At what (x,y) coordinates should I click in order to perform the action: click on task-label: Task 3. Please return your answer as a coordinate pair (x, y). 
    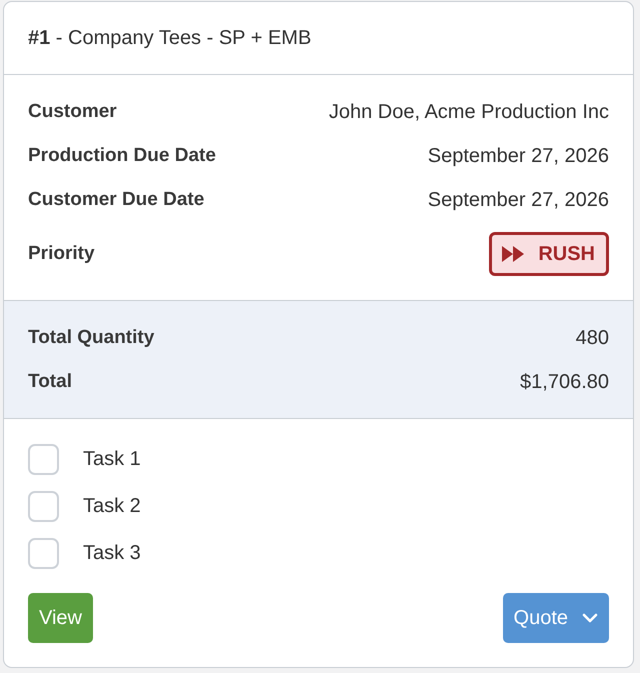
    Looking at the image, I should click on (112, 553).